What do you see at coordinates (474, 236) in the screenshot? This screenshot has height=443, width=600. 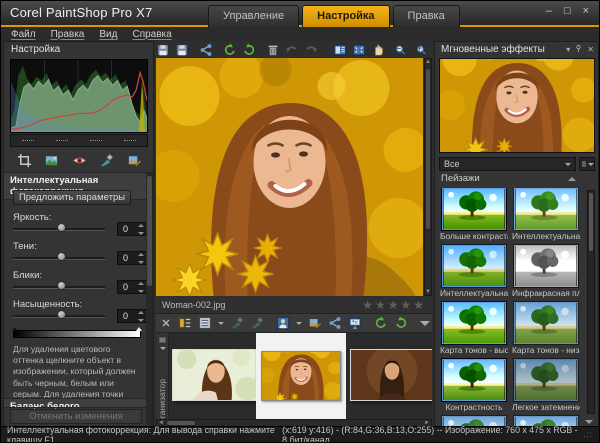 I see `effect-label: Больше контраста` at bounding box center [474, 236].